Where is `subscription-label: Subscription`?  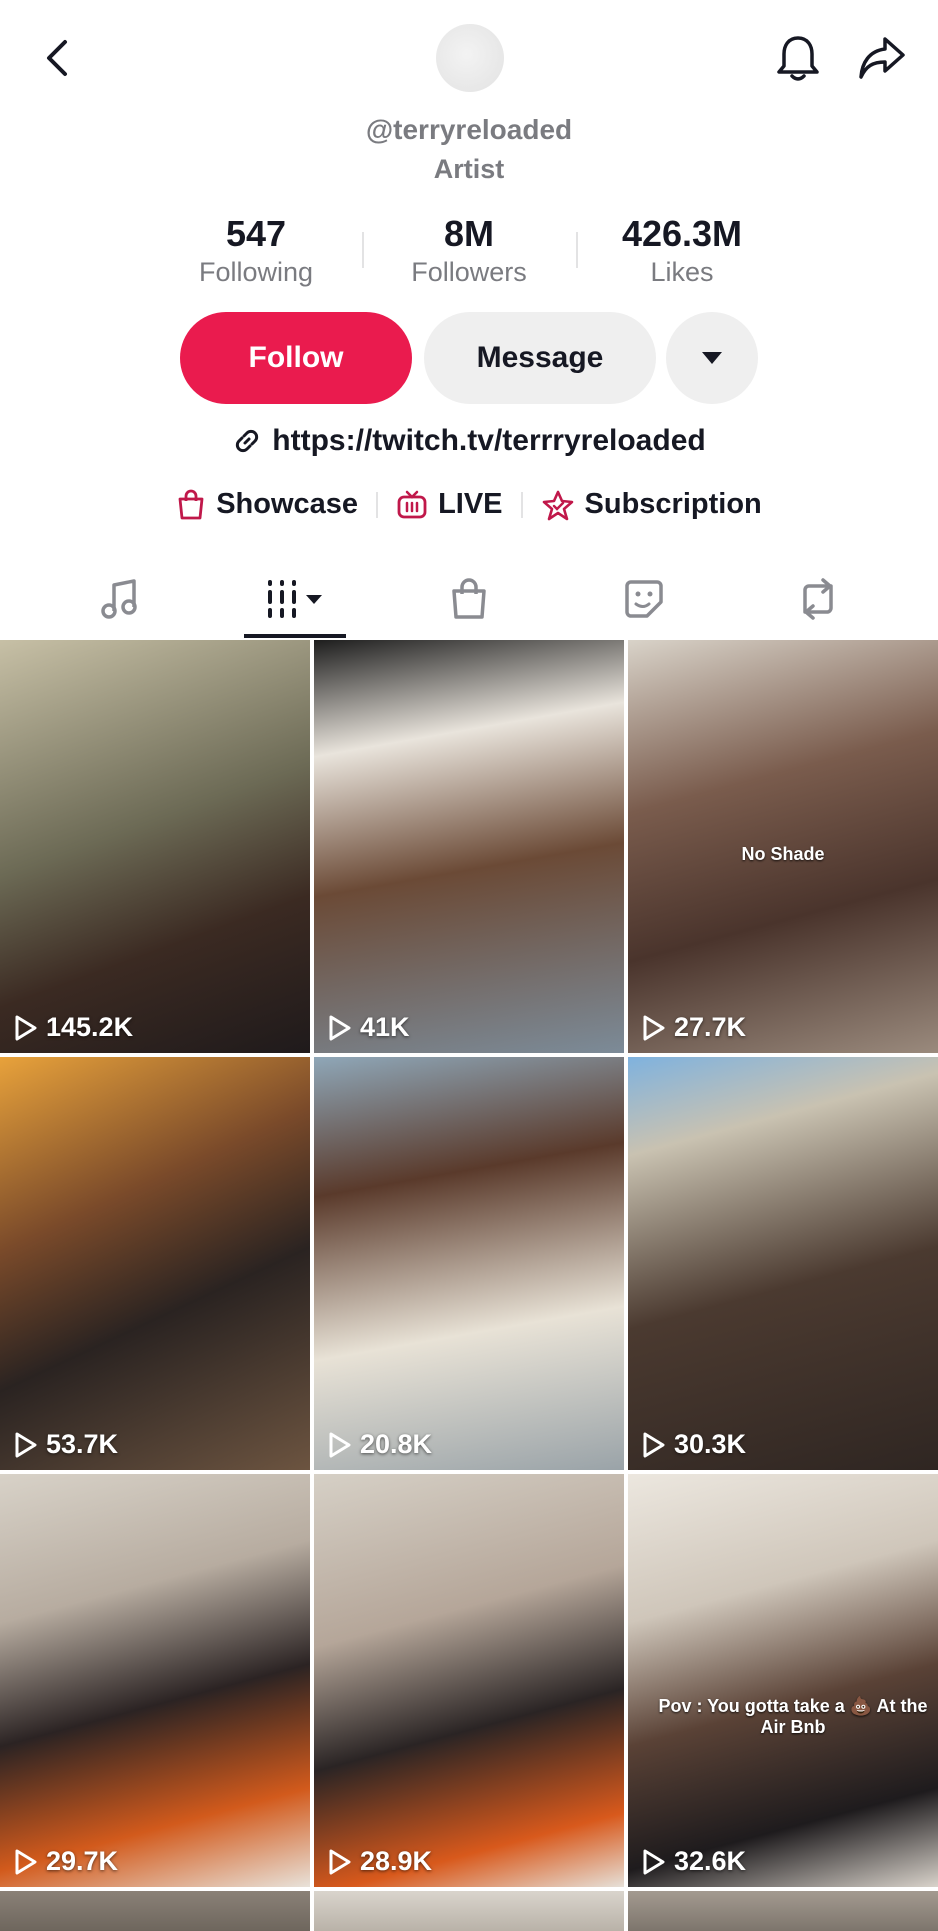
subscription-label: Subscription is located at coordinates (673, 504).